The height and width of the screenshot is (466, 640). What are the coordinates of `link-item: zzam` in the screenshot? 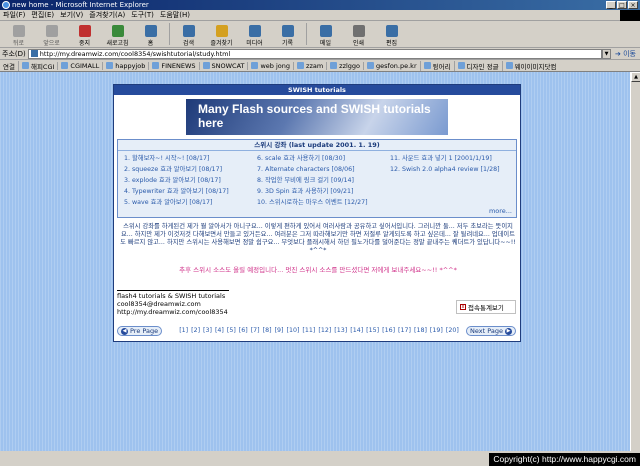 It's located at (309, 65).